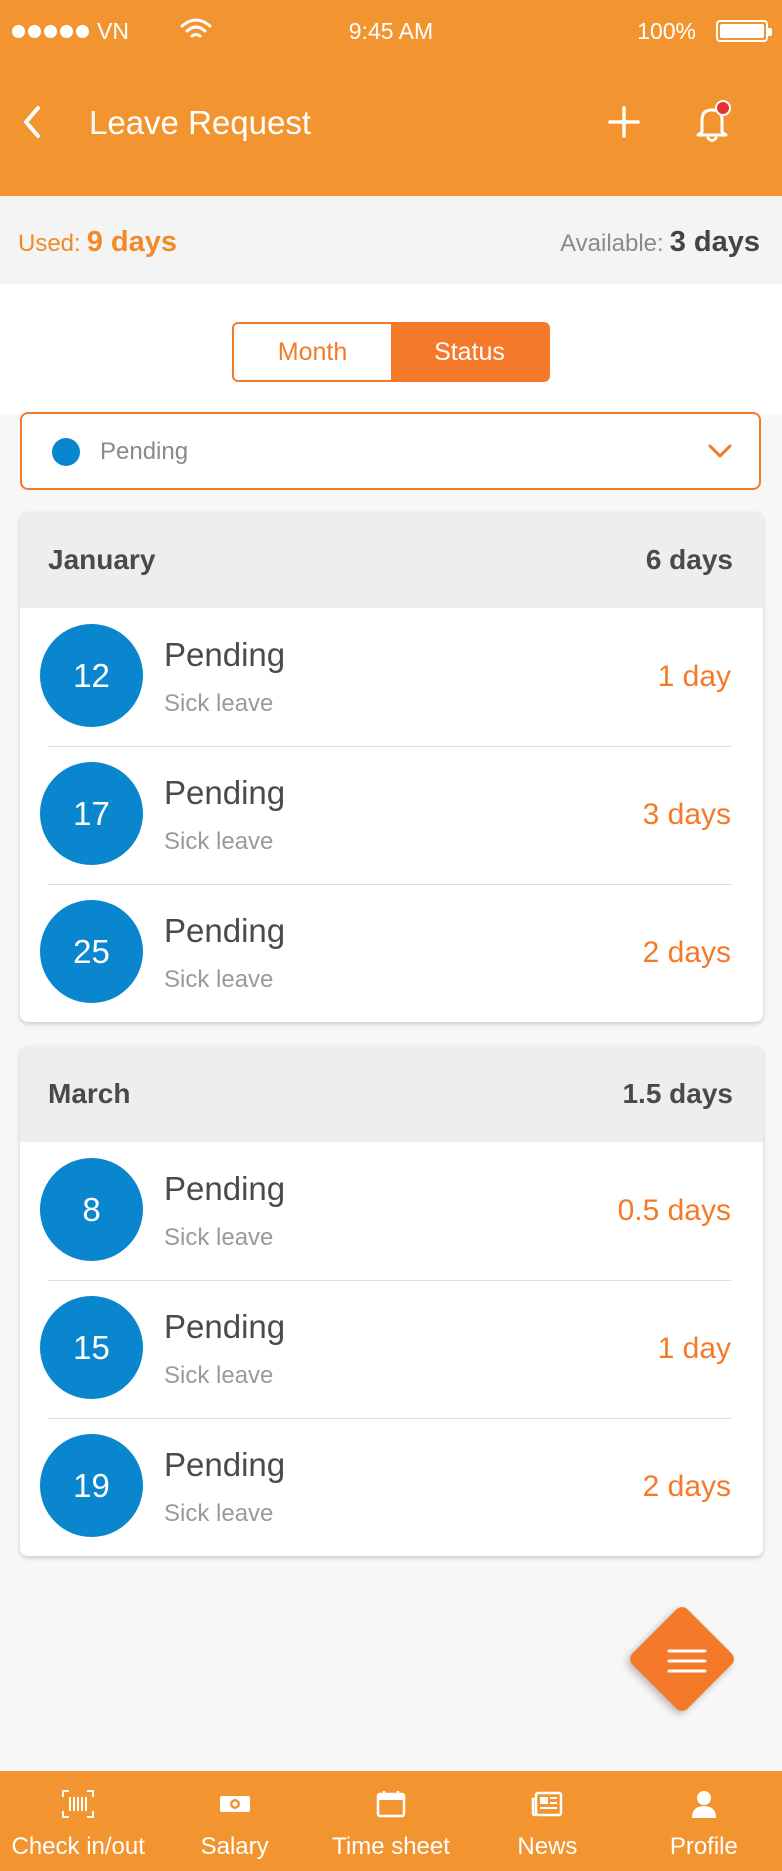 Image resolution: width=782 pixels, height=1871 pixels. I want to click on month-group-header: March 1.5 days, so click(391, 1094).